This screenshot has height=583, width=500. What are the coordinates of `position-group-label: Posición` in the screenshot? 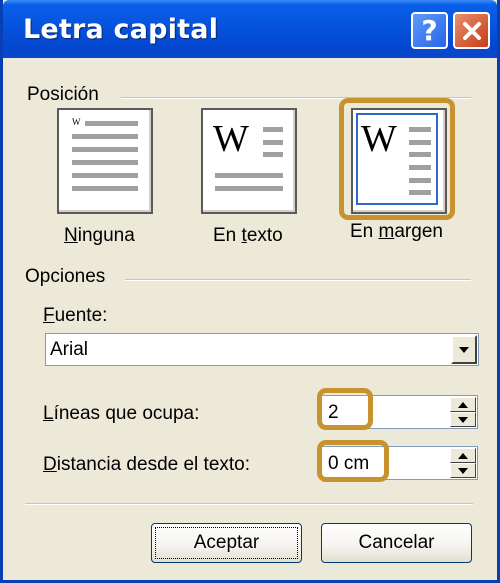 It's located at (66, 95).